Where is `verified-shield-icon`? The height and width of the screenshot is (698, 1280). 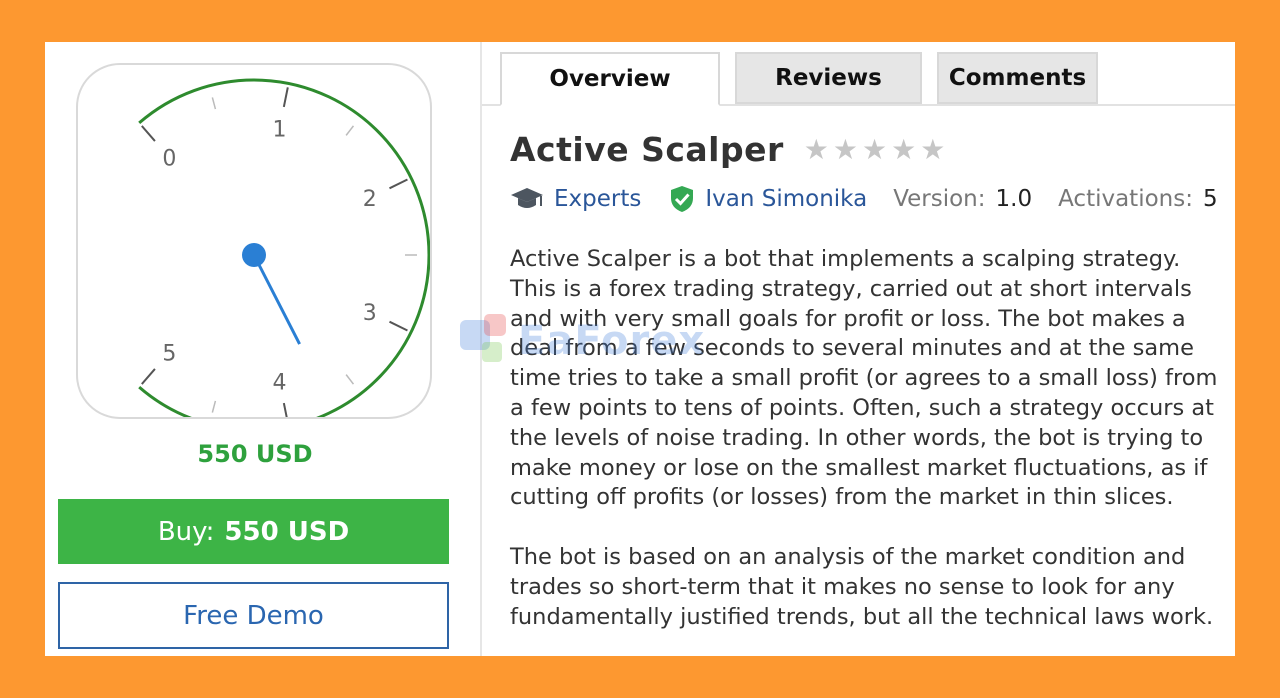
verified-shield-icon is located at coordinates (682, 199).